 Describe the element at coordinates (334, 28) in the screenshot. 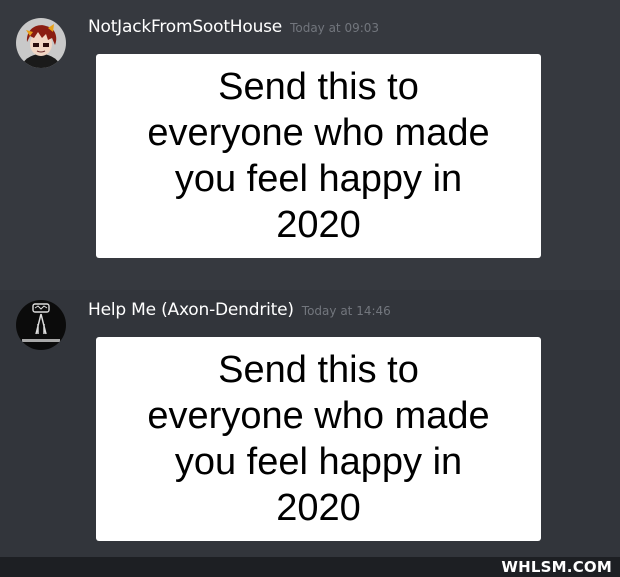

I see `timestamp: Today at 09:03` at that location.